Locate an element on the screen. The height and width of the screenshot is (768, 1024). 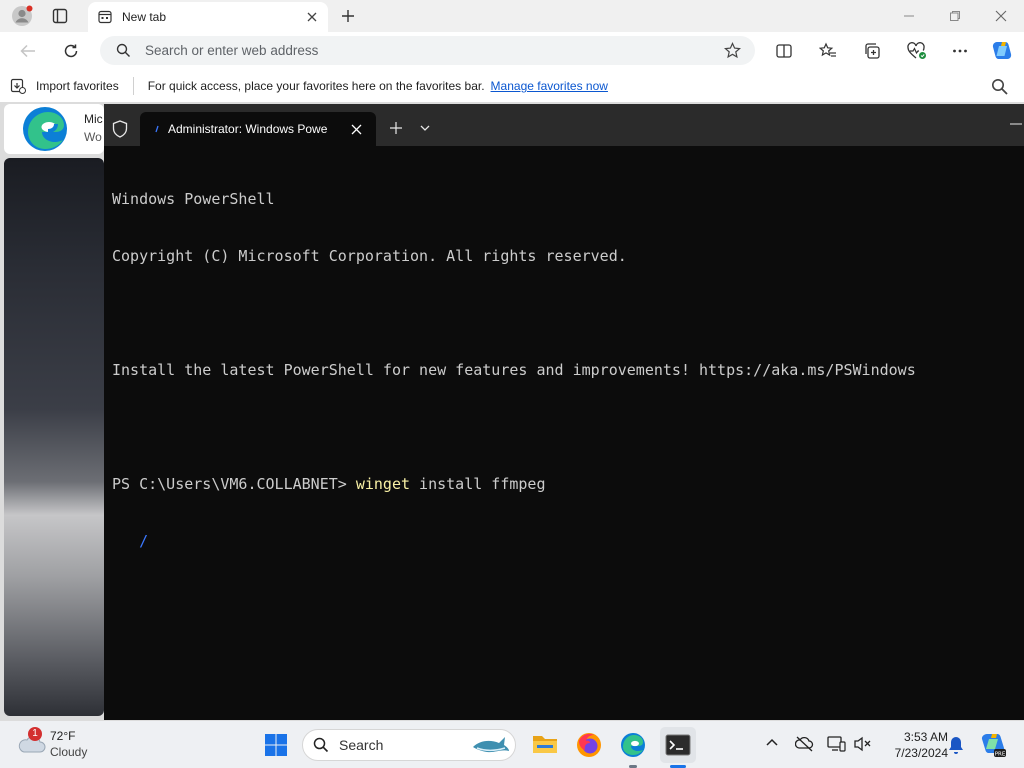
terminal-tabbar: Administrator: Windows Powe is located at coordinates (564, 125).